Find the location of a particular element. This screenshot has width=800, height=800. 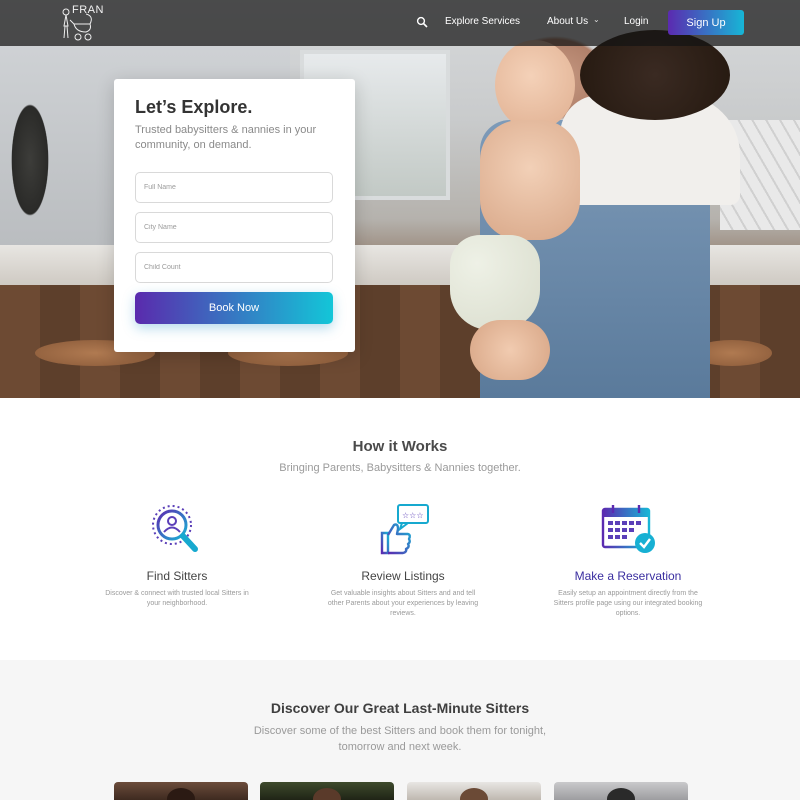

calendar-check-icon is located at coordinates (628, 530).